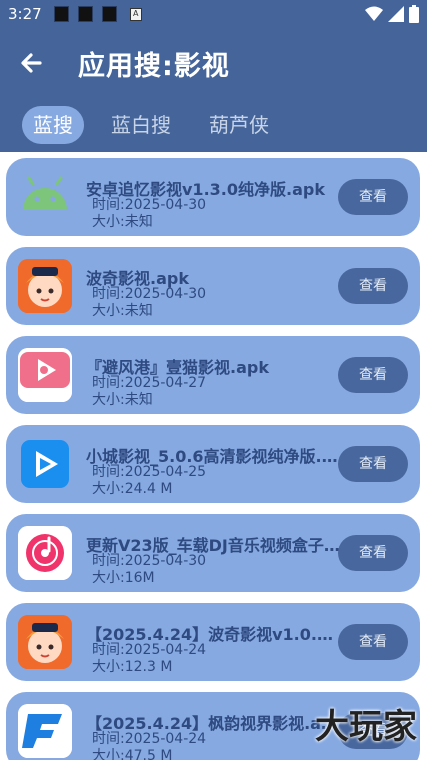 This screenshot has height=760, width=427. Describe the element at coordinates (45, 731) in the screenshot. I see `fengyun-icon` at that location.